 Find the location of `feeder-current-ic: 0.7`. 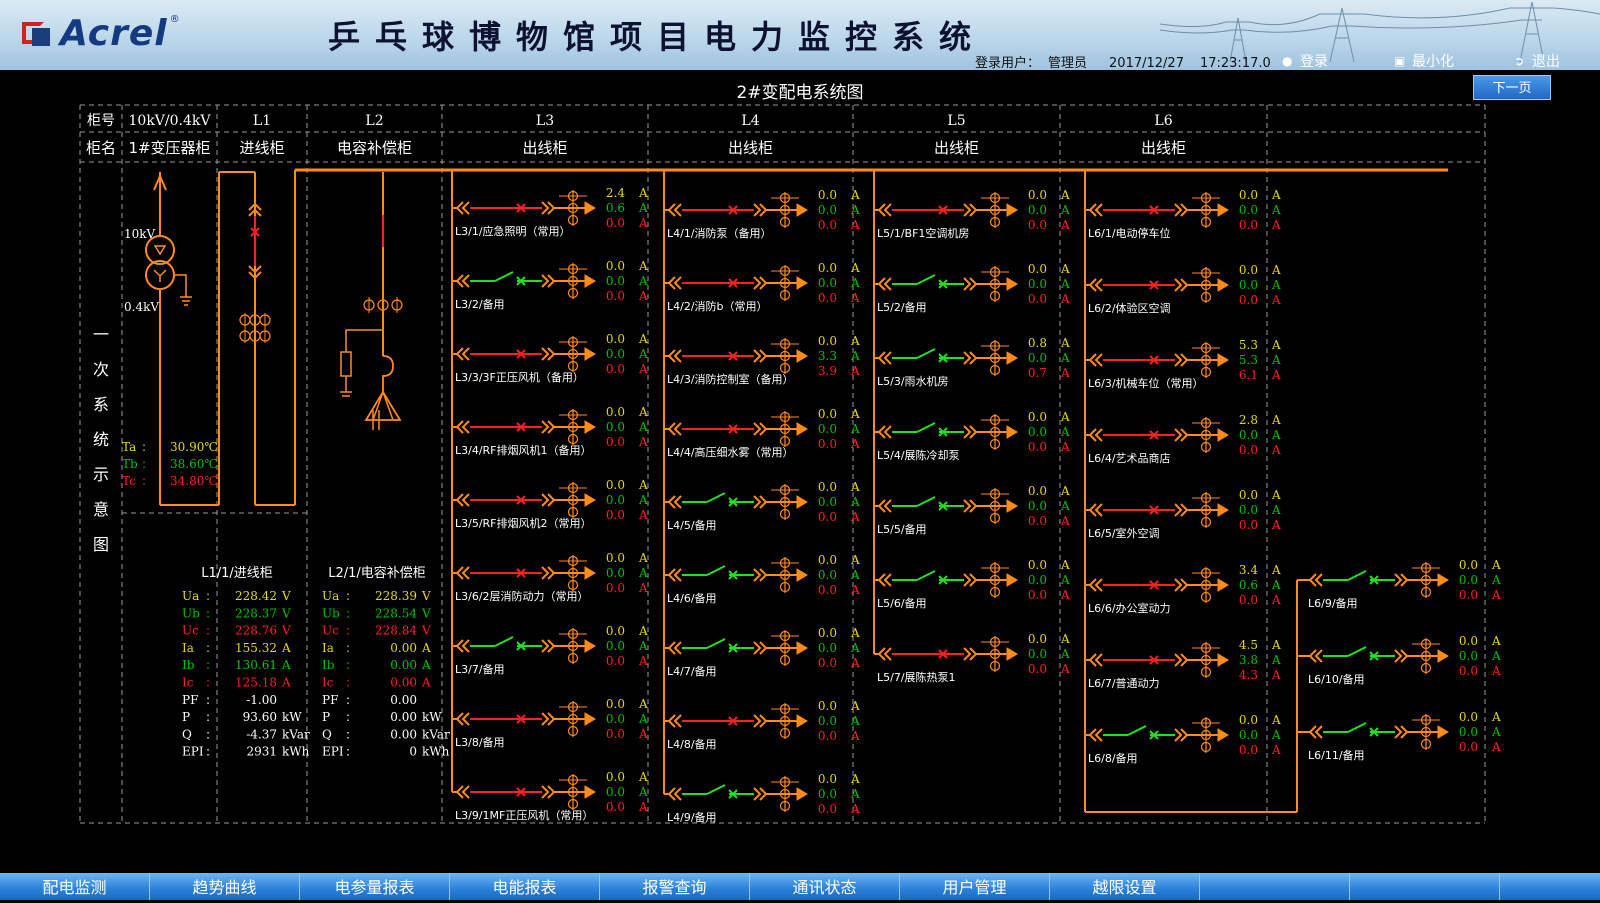

feeder-current-ic: 0.7 is located at coordinates (1037, 373).